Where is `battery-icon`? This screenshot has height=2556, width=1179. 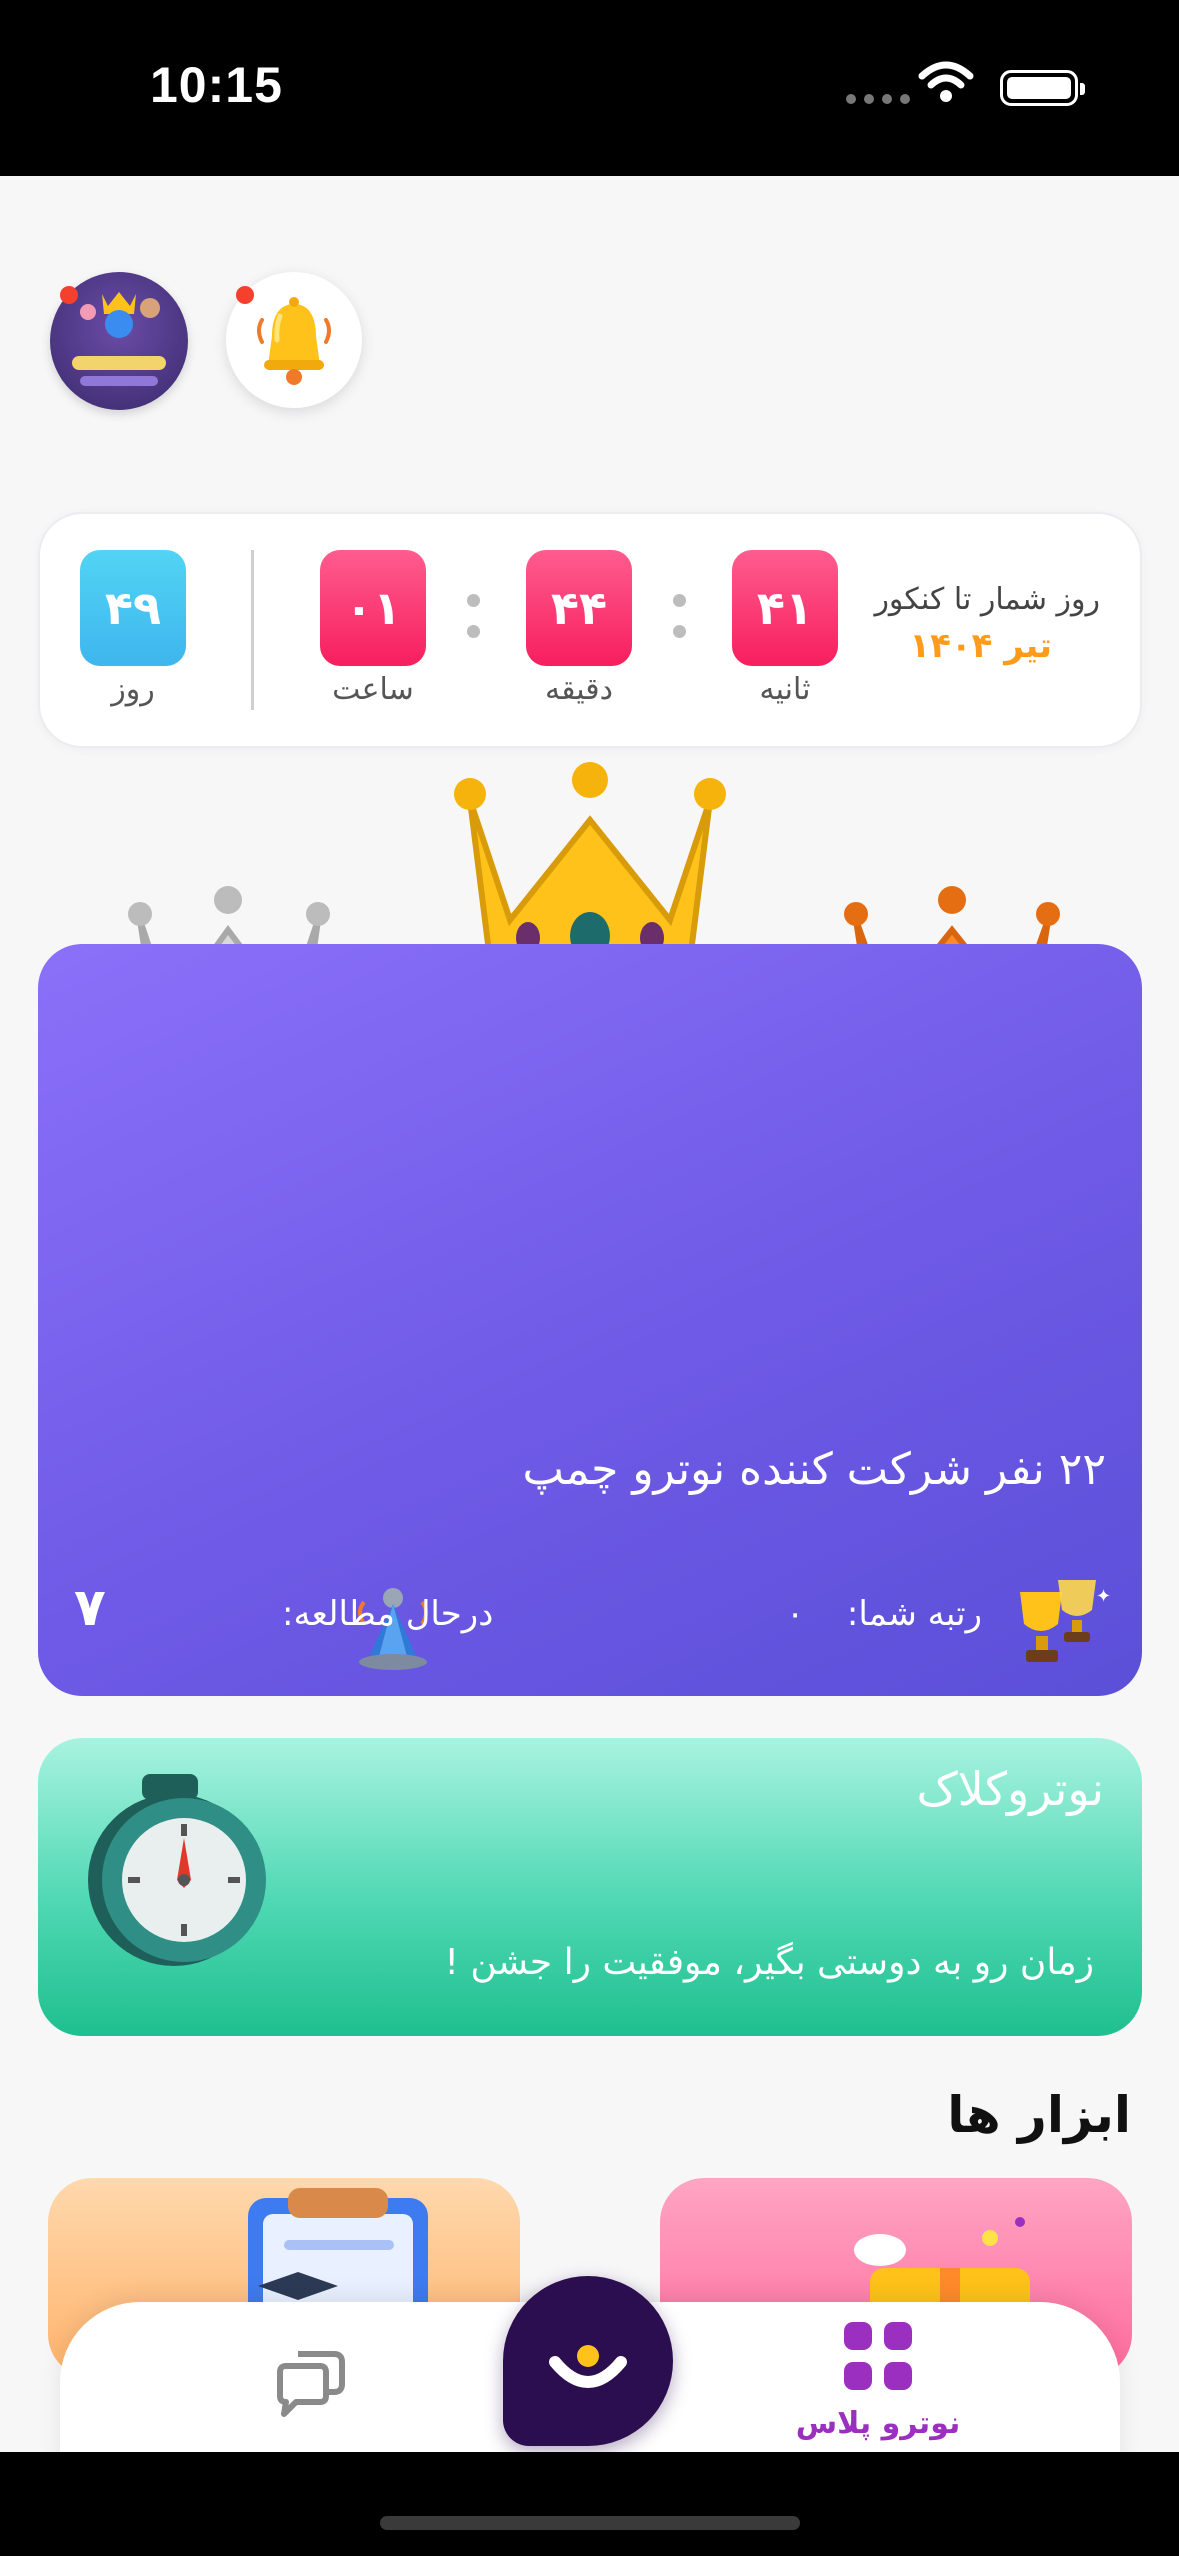
battery-icon is located at coordinates (1042, 88).